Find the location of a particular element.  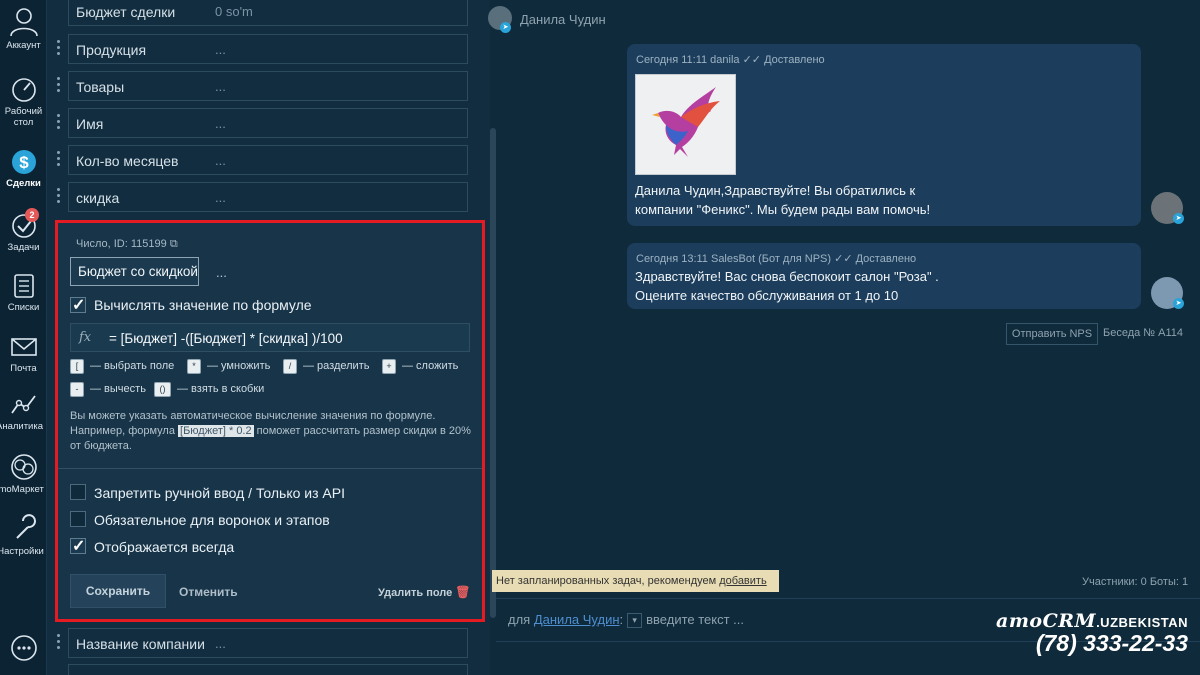

recipient-link: Данила Чудин is located at coordinates (577, 619).